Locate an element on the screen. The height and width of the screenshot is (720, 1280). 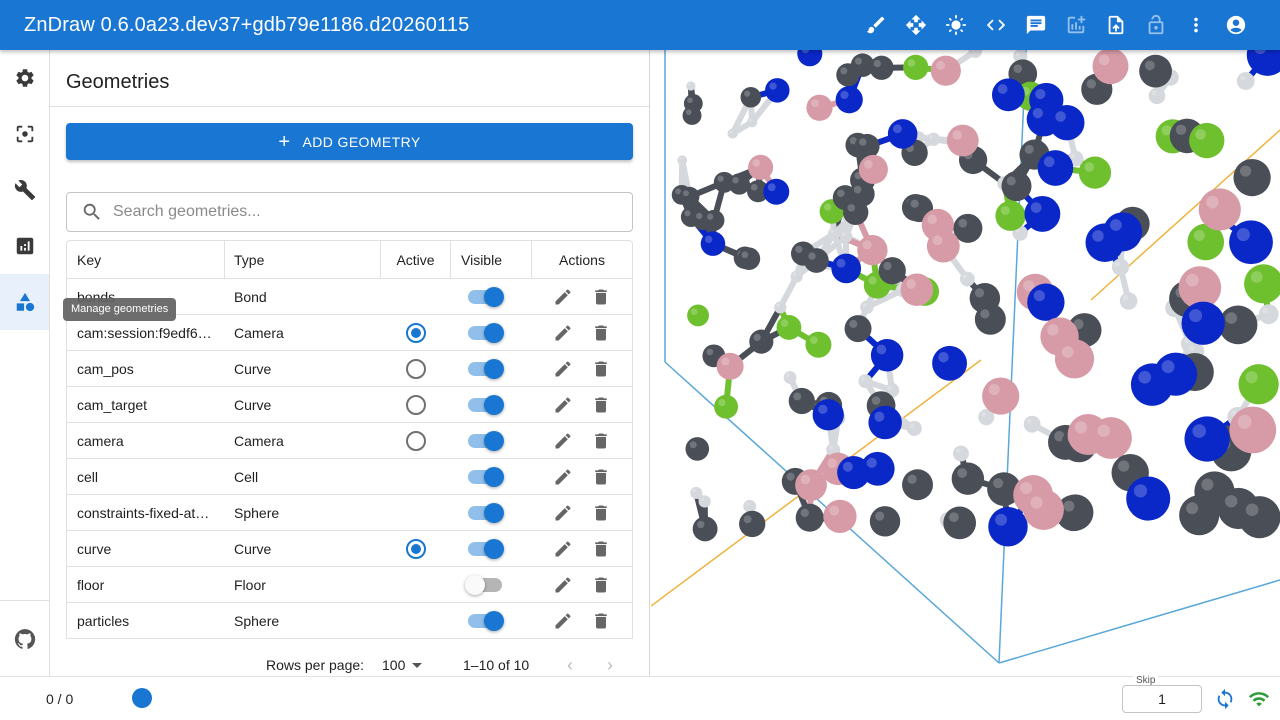
table-row: cam_pos Curve is located at coordinates (349, 369).